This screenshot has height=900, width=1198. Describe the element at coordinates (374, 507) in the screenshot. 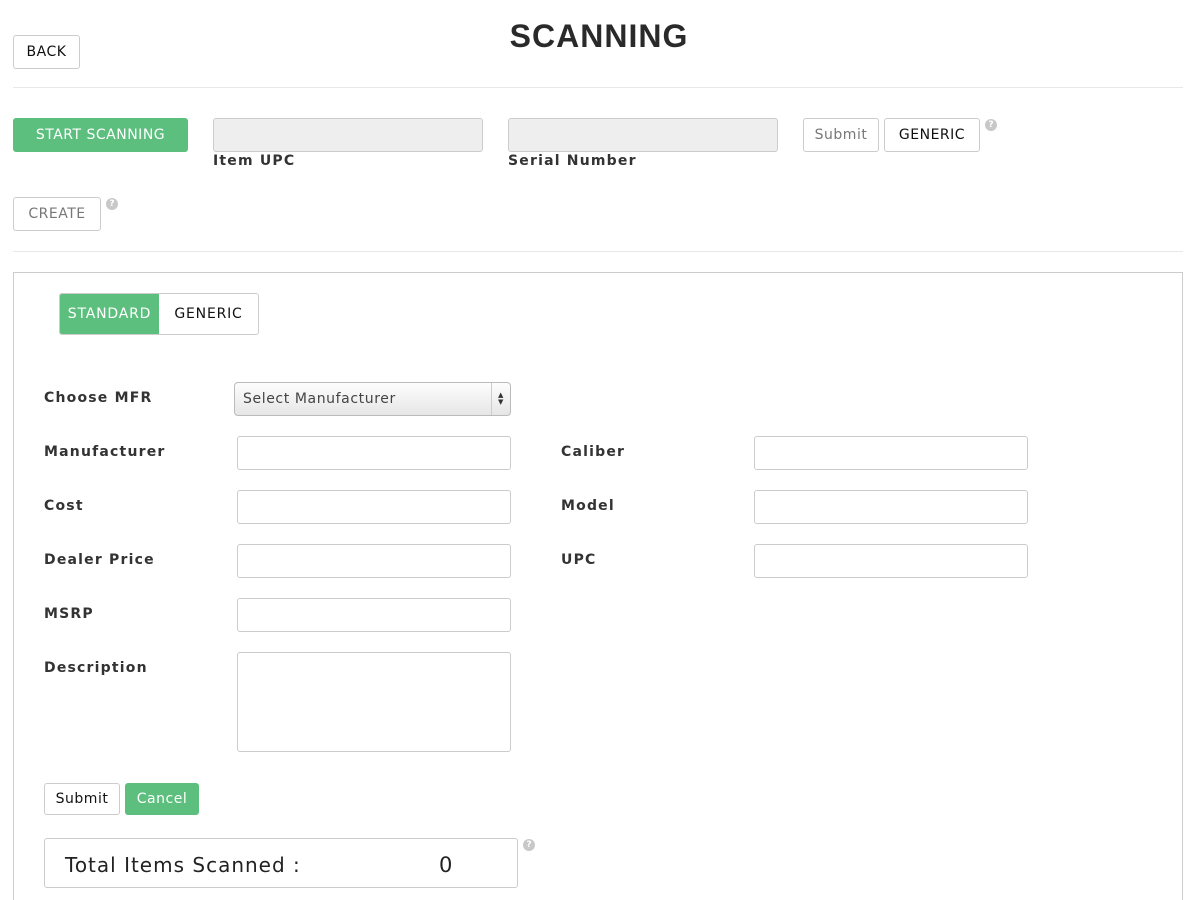

I see `cost-input` at that location.